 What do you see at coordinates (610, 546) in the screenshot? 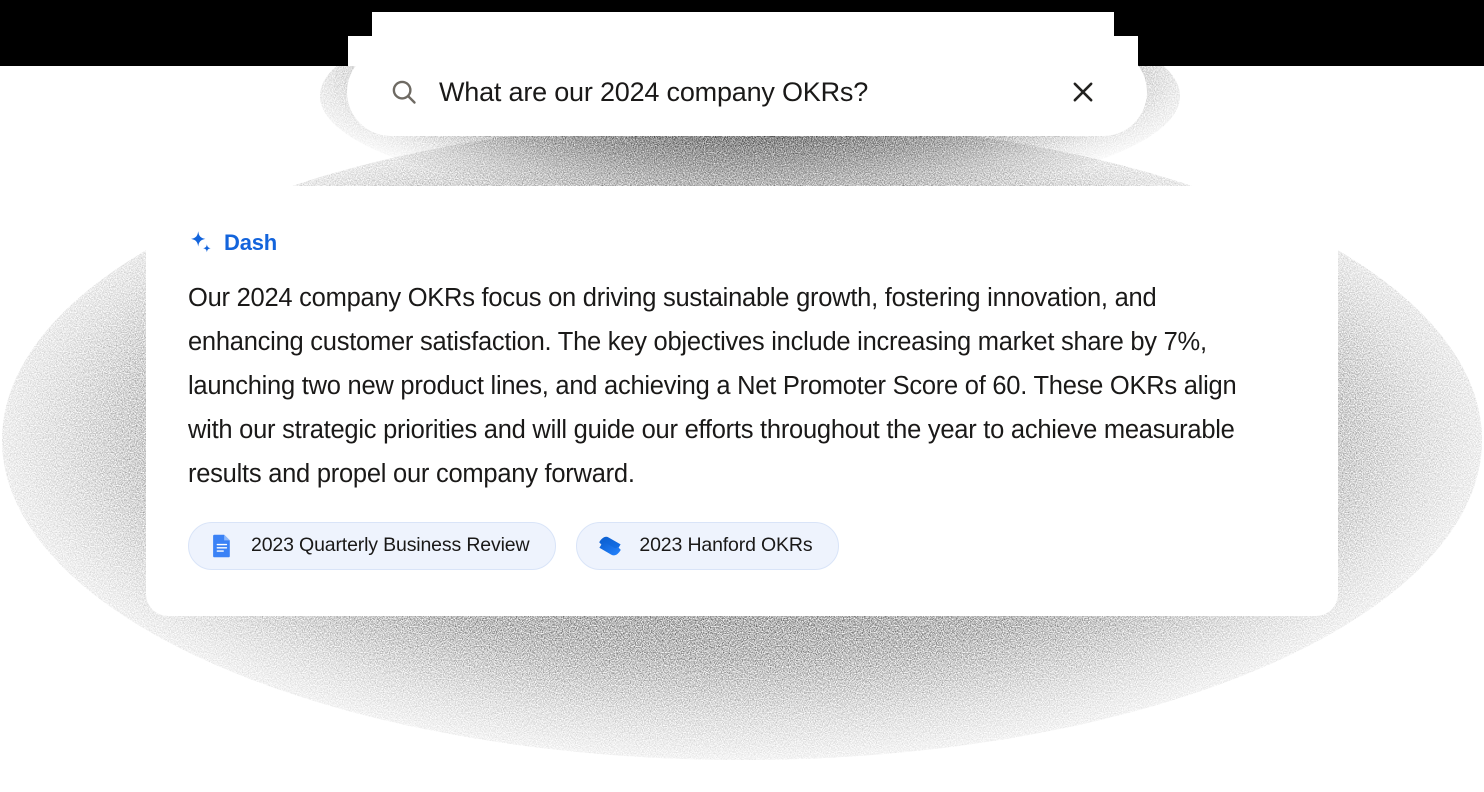
I see `confluence-icon` at bounding box center [610, 546].